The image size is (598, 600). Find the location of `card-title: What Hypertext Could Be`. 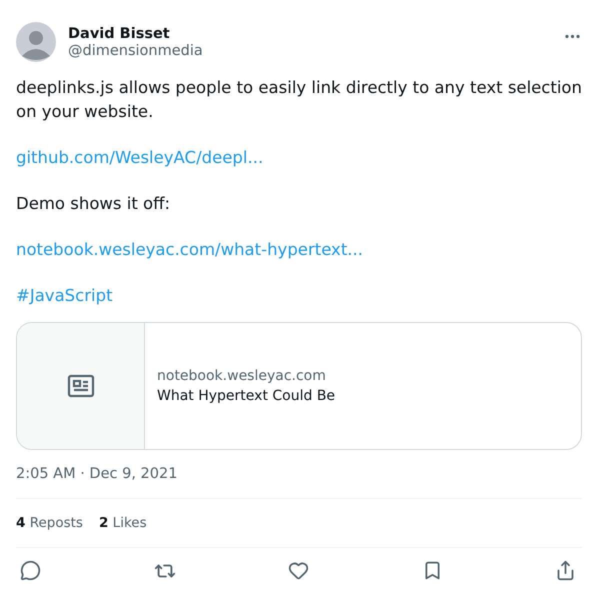

card-title: What Hypertext Could Be is located at coordinates (246, 396).